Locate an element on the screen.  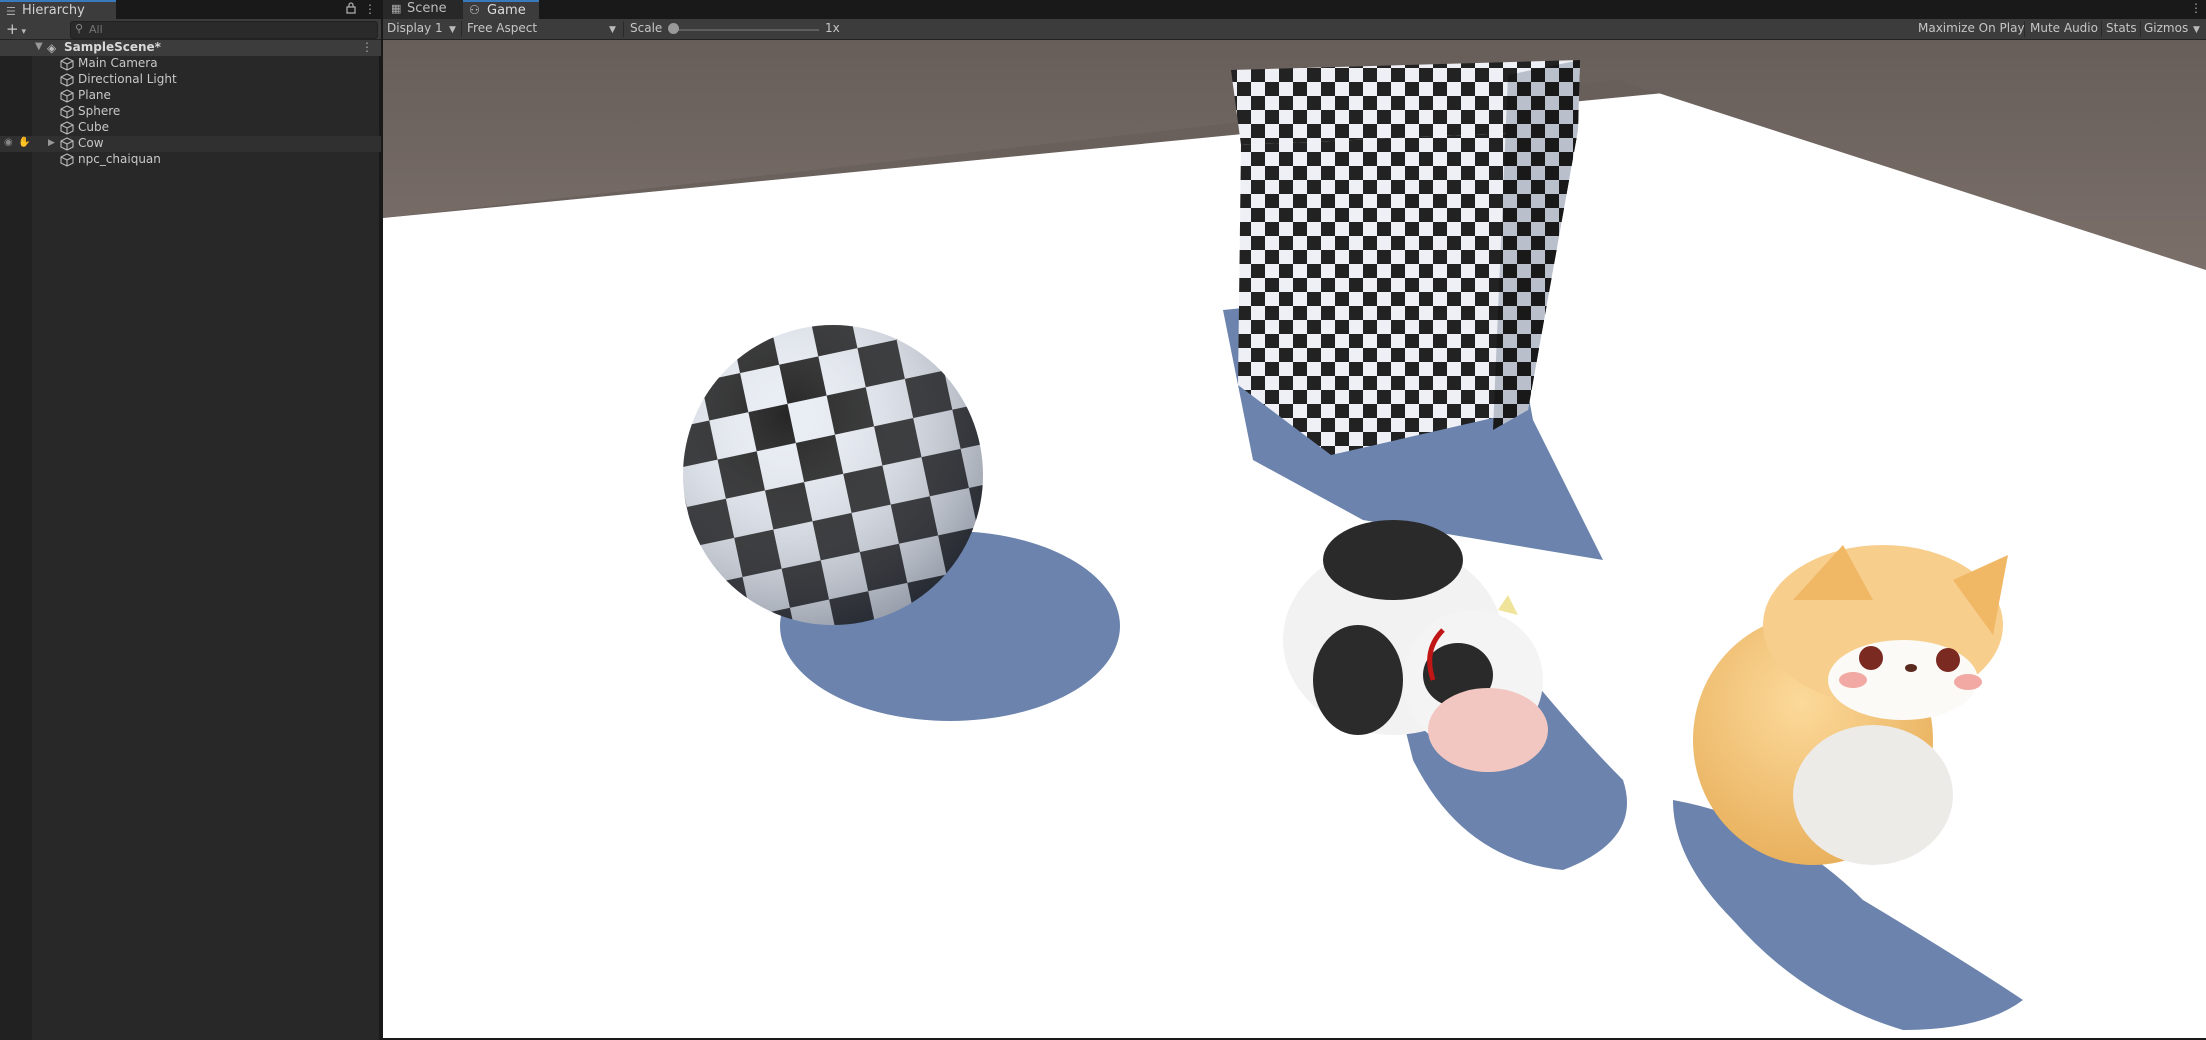
hierarchy-tab: ☰ Hierarchy is located at coordinates (58, 9).